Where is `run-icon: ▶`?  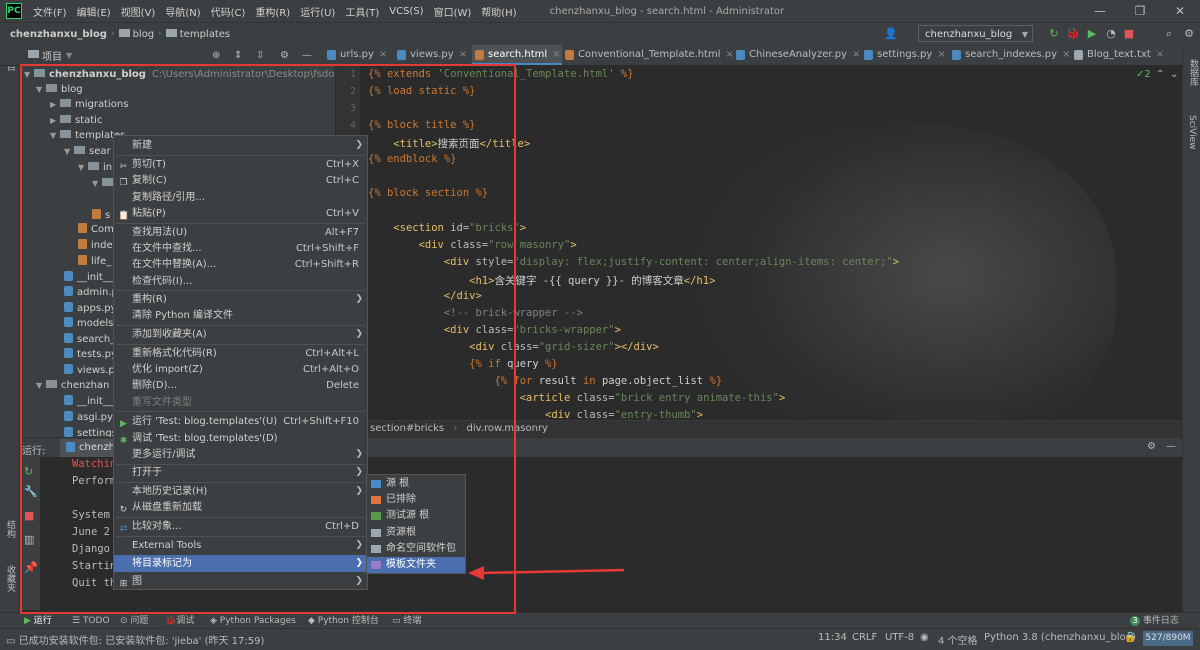
run-icon: ▶ is located at coordinates (29, 621).